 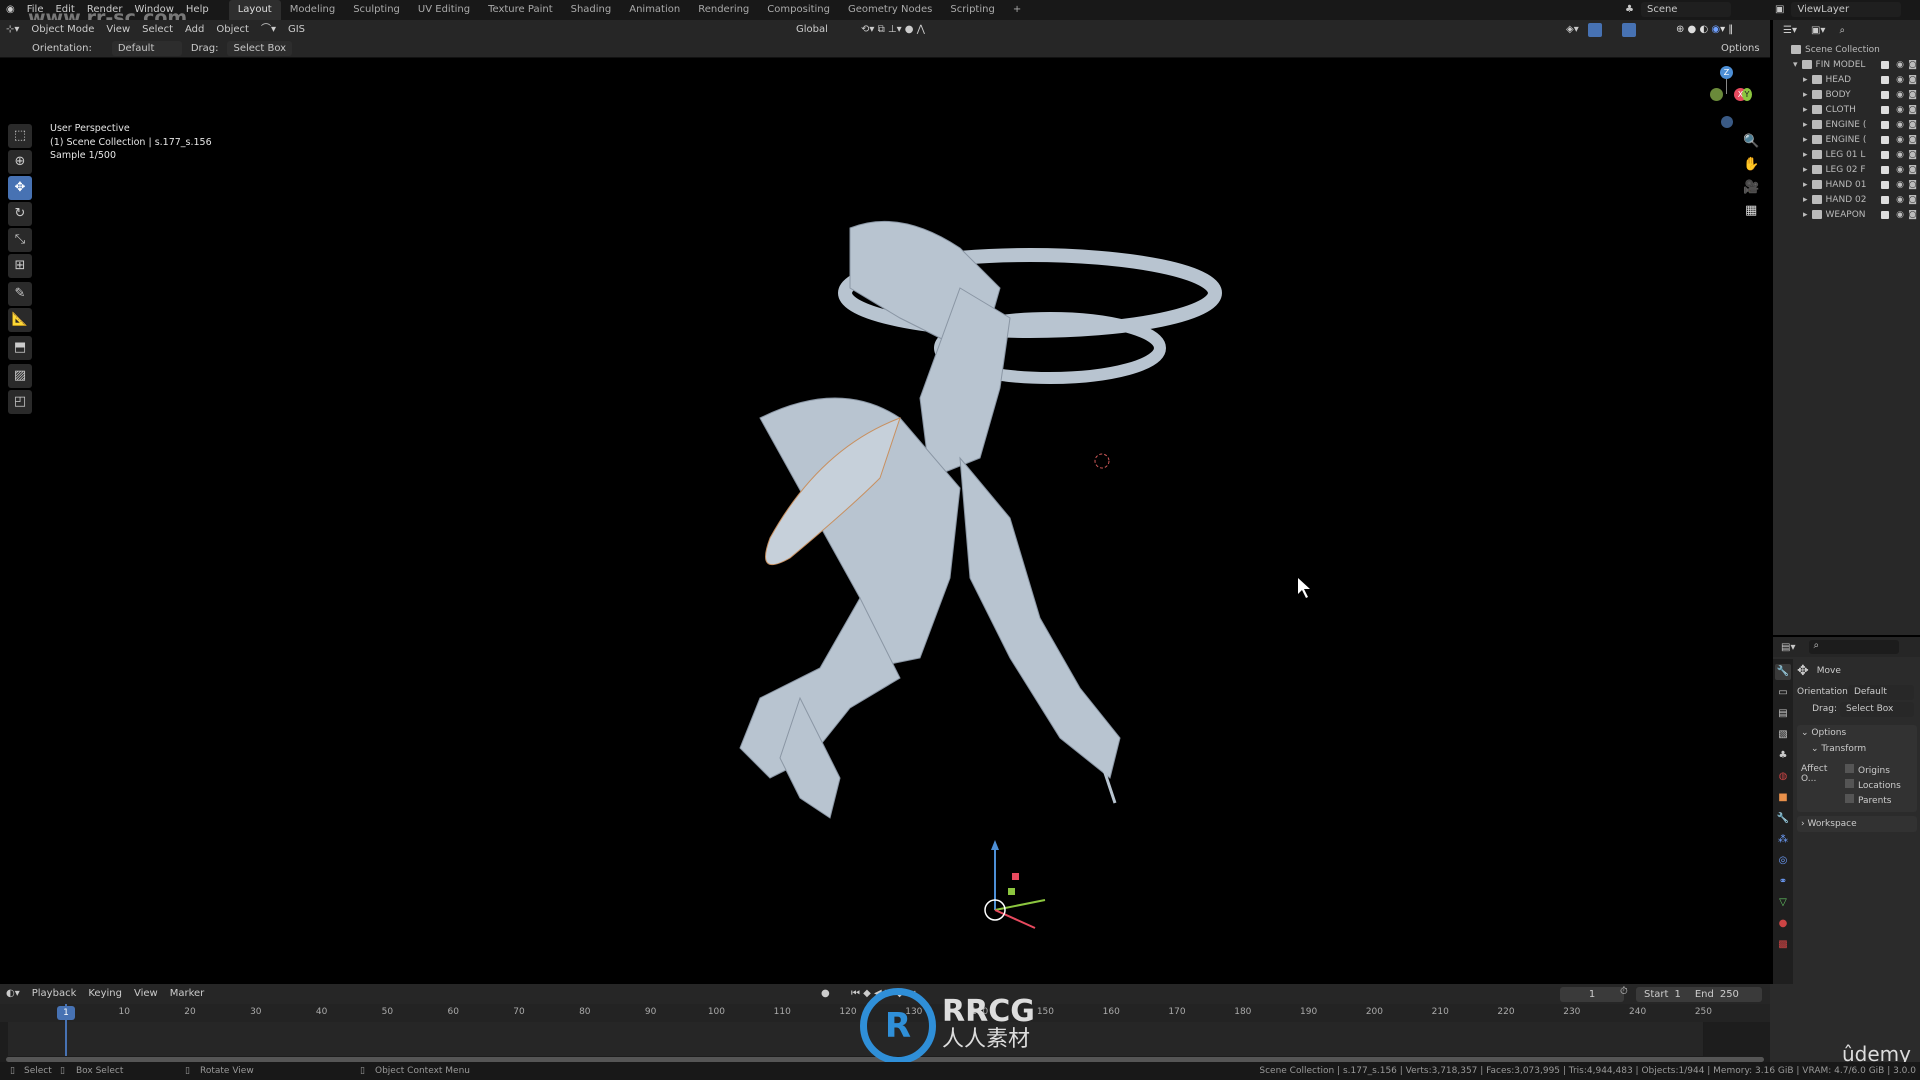 I want to click on pan-hand-icon: ✋, so click(x=1751, y=164).